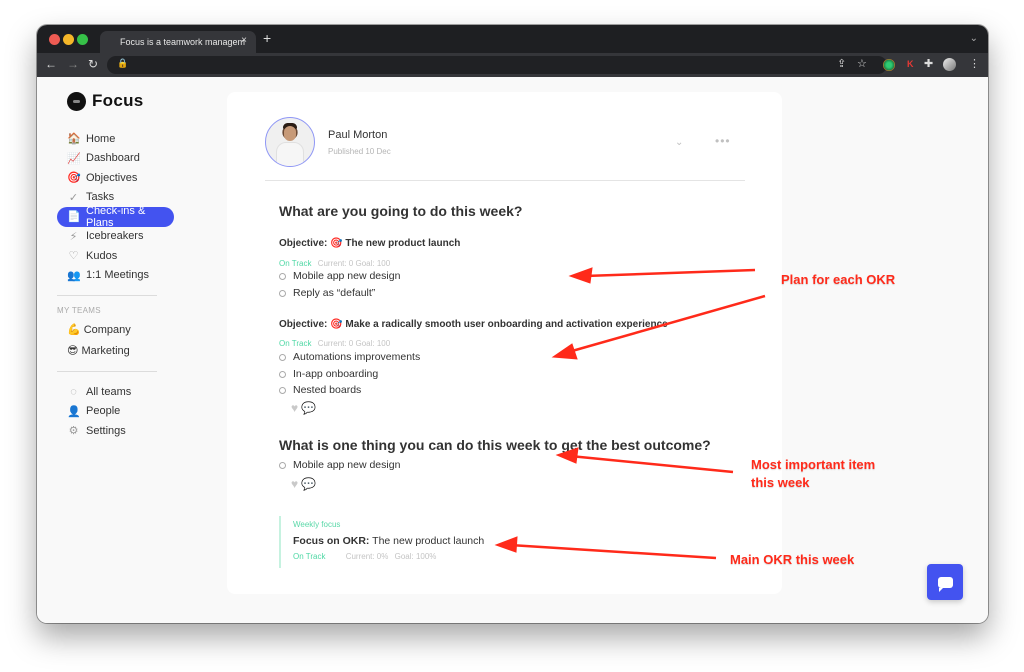 The image size is (1024, 672). I want to click on tab-search-chevron-icon: ⌄, so click(974, 38).